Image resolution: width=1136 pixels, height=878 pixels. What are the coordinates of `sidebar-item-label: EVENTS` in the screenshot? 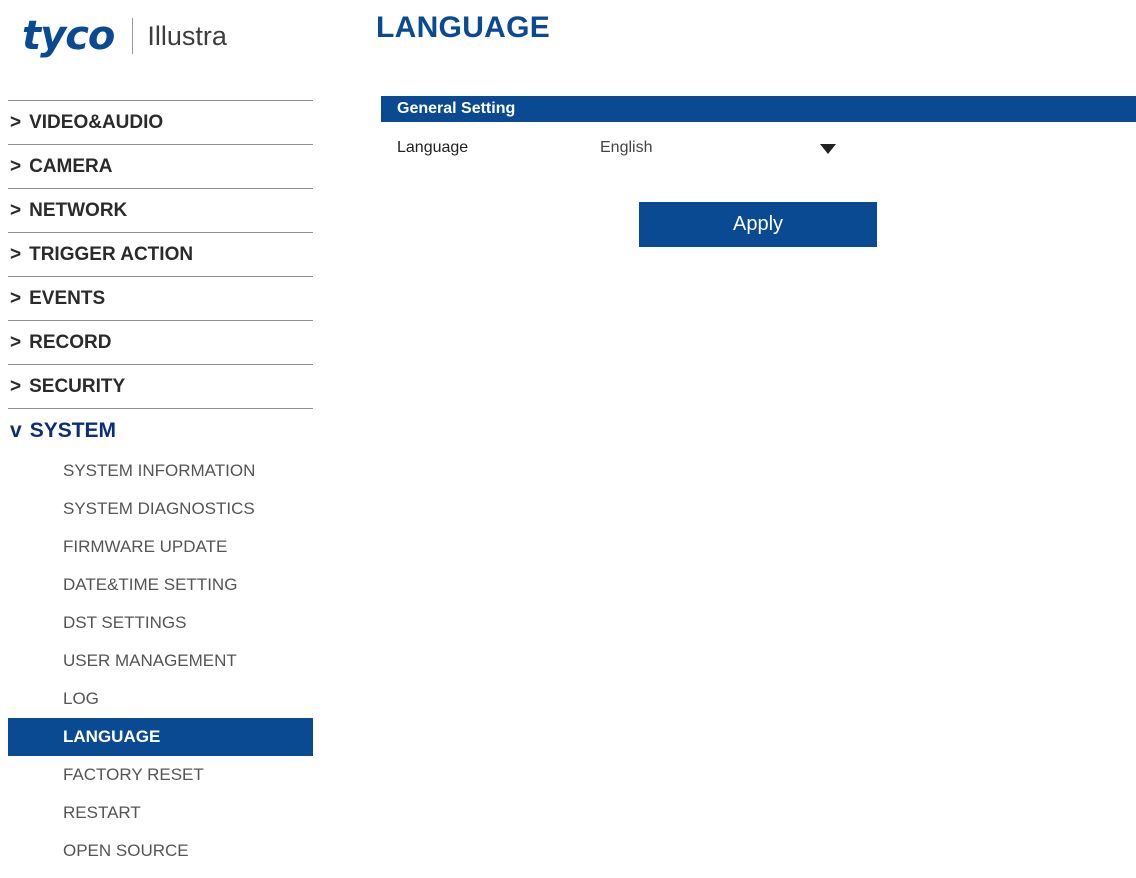 It's located at (67, 298).